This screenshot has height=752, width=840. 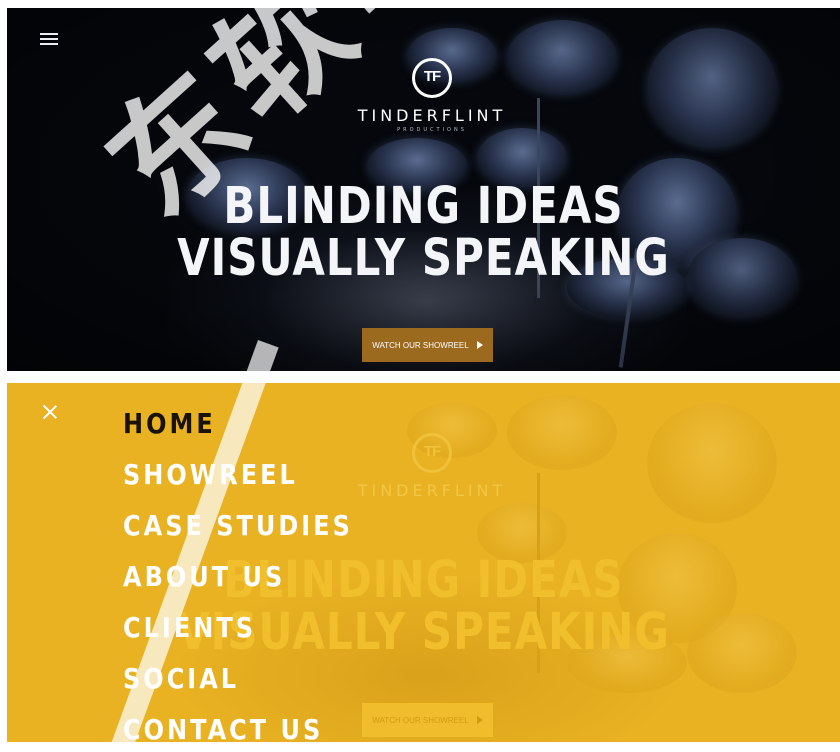 What do you see at coordinates (423, 257) in the screenshot?
I see `headline-line-2: VISUALLY SPEAKING` at bounding box center [423, 257].